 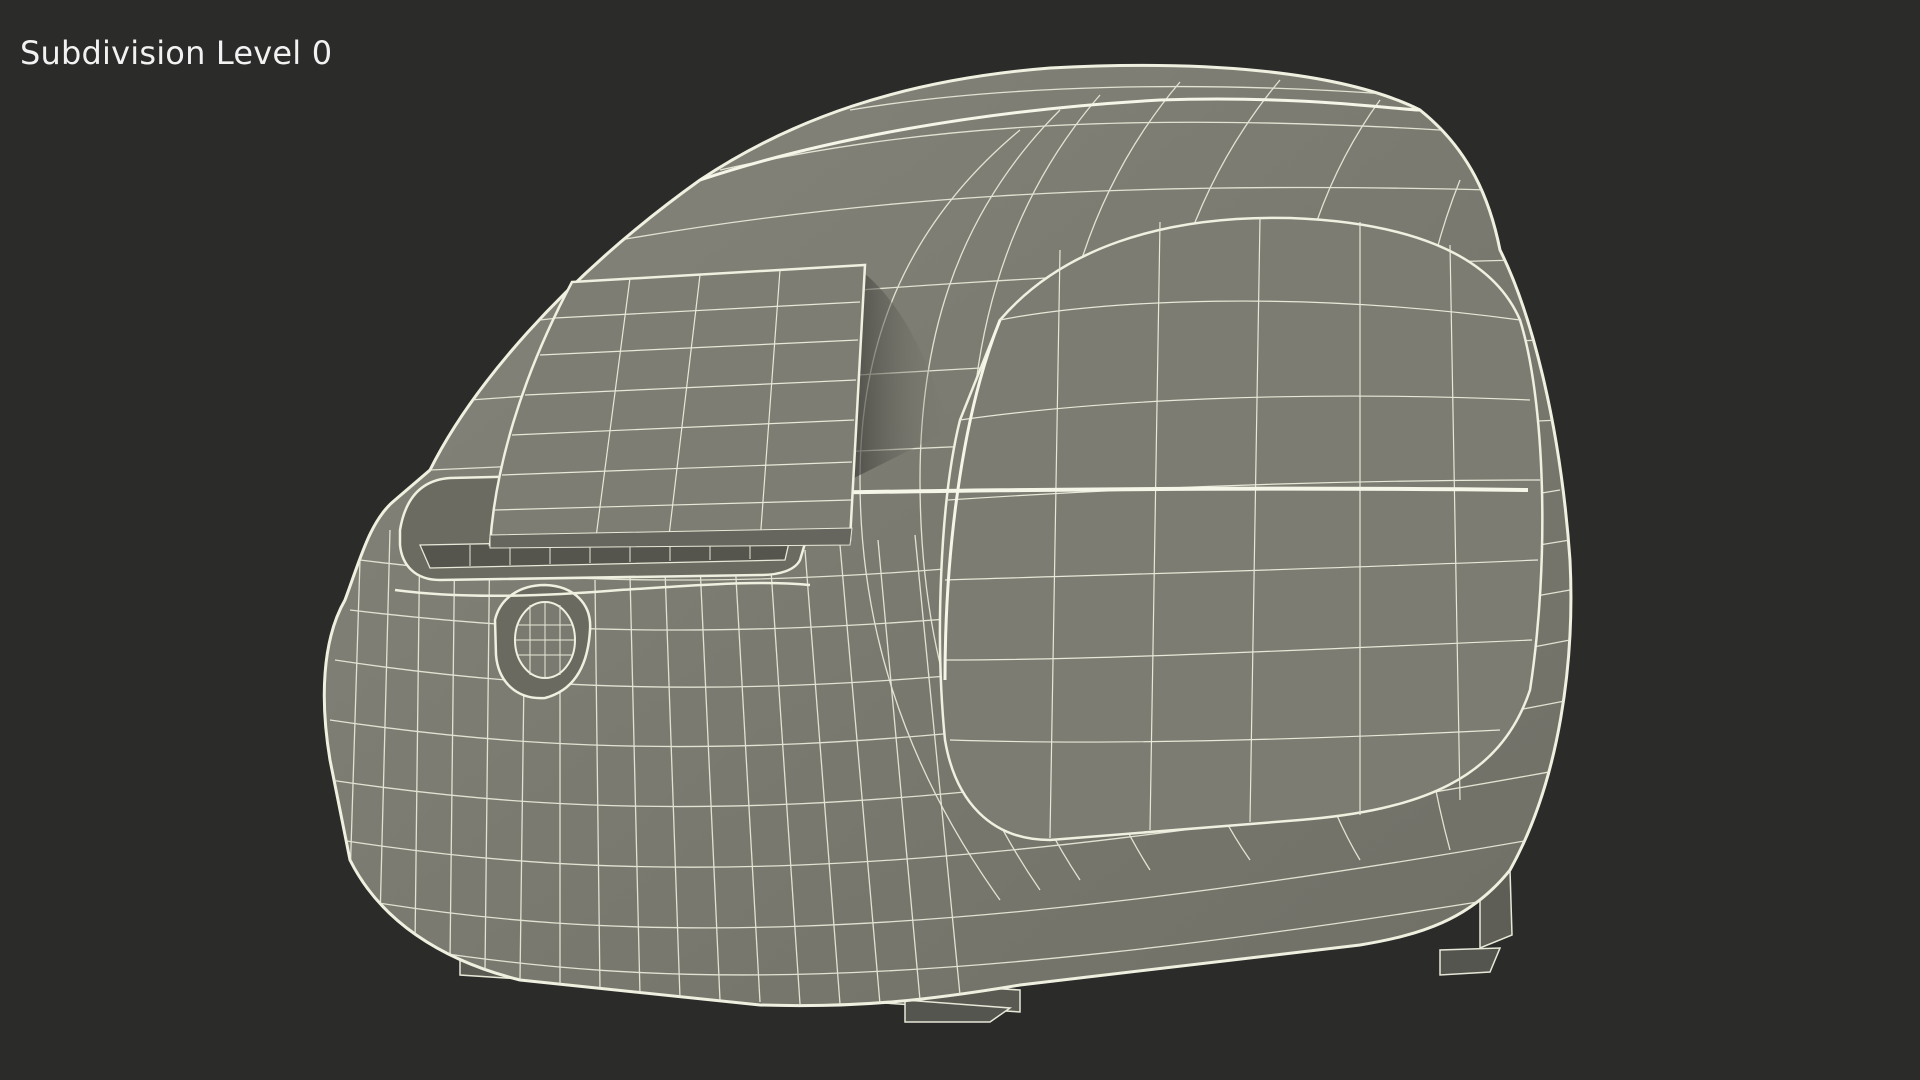 What do you see at coordinates (677, 406) in the screenshot?
I see `label-paper` at bounding box center [677, 406].